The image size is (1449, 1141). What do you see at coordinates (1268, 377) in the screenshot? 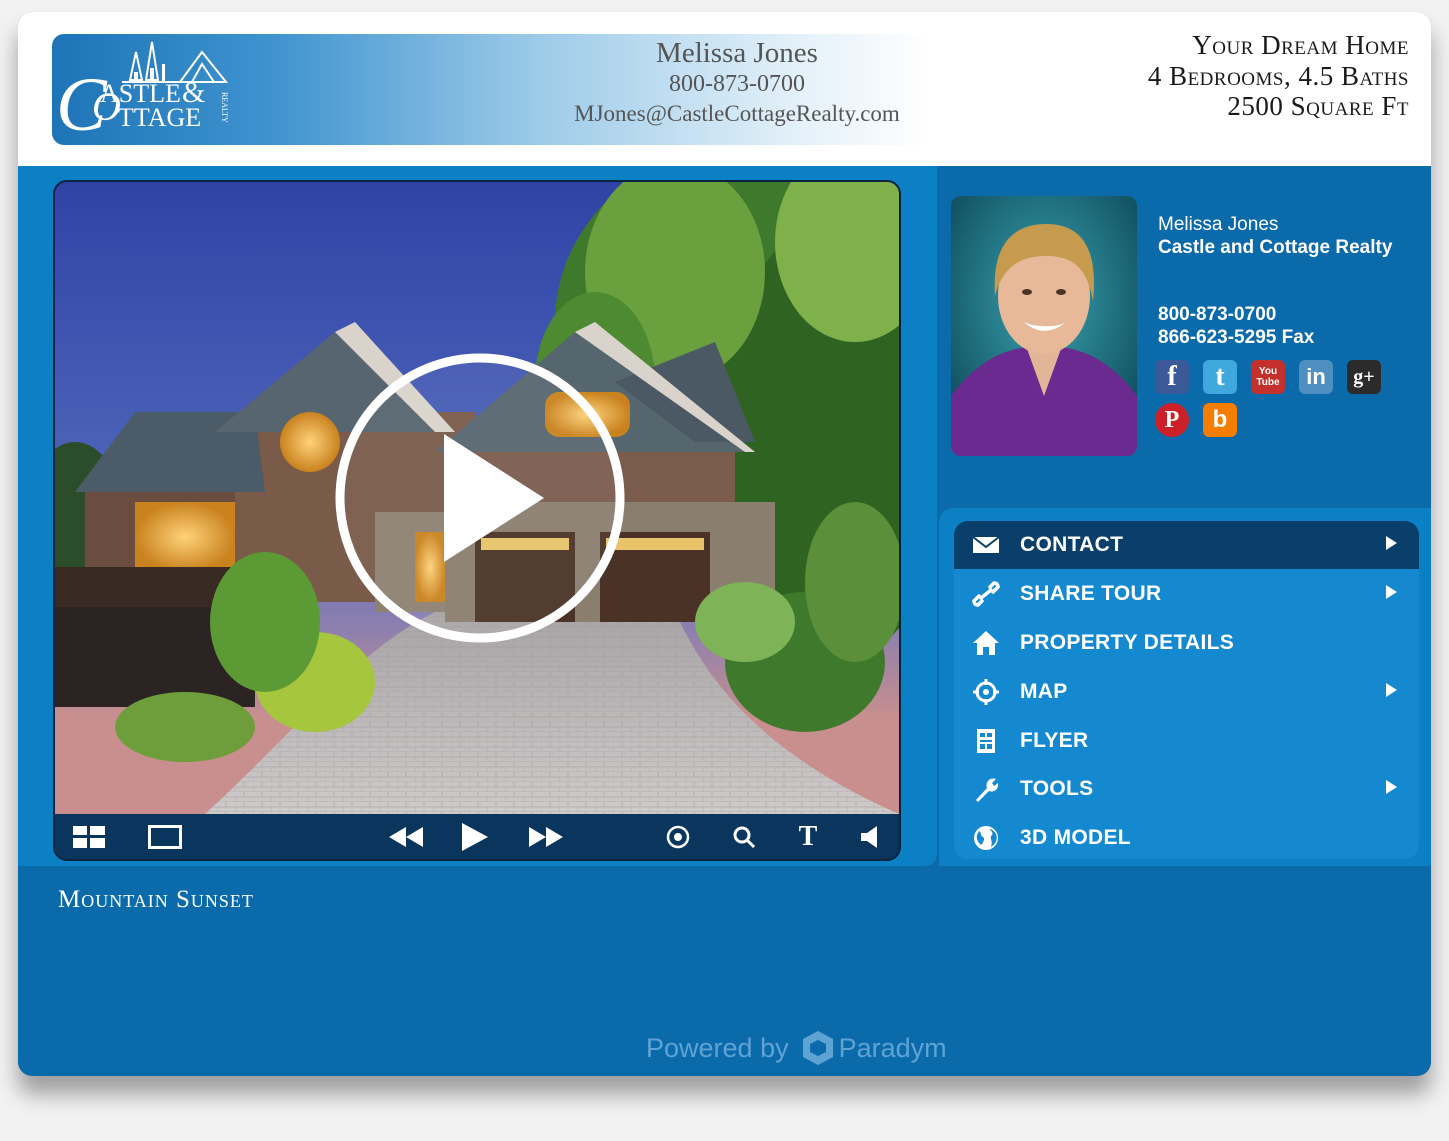
I see `youtube-icon: You Tube` at bounding box center [1268, 377].